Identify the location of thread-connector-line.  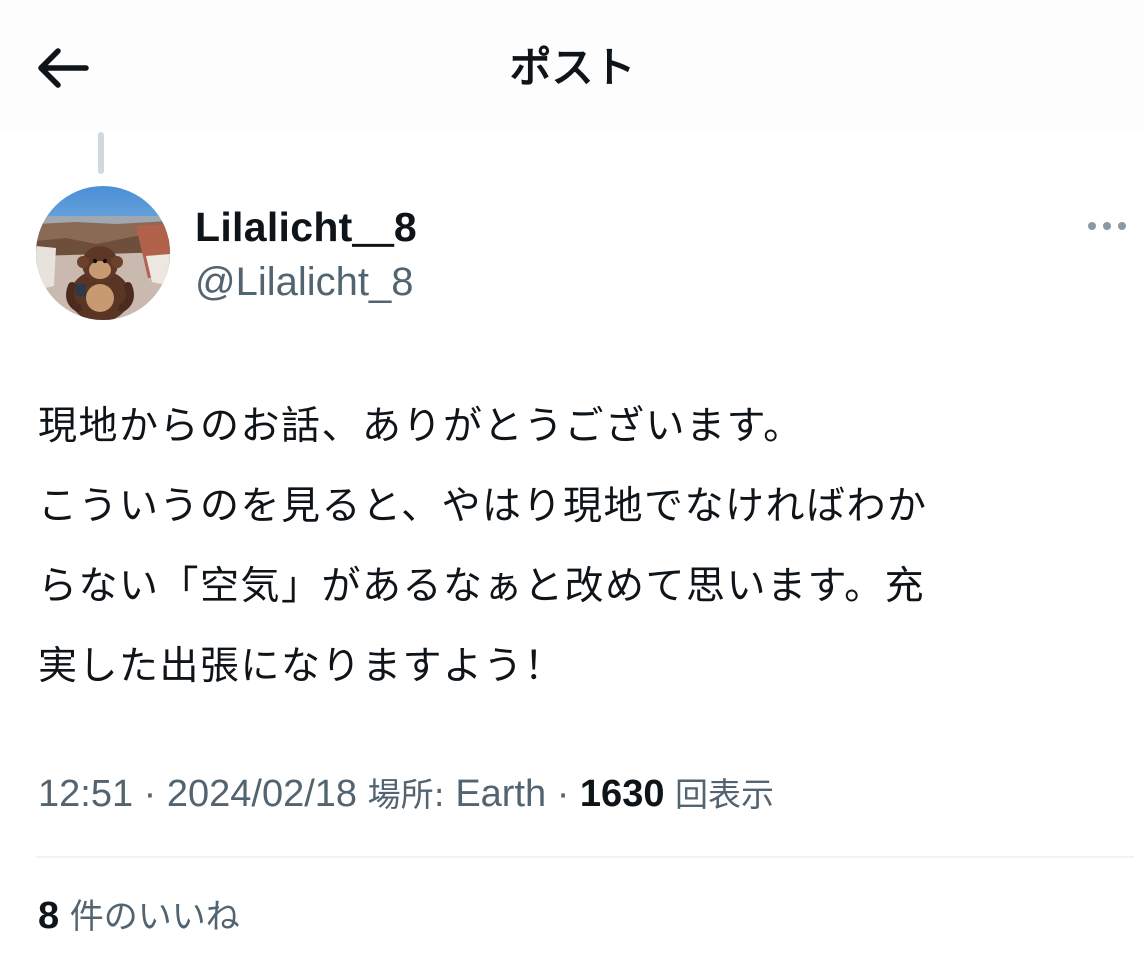
(101, 153).